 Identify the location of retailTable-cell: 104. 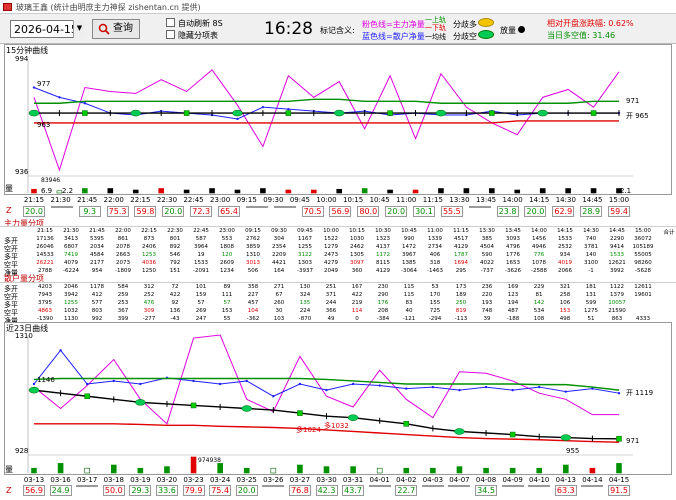
(253, 311).